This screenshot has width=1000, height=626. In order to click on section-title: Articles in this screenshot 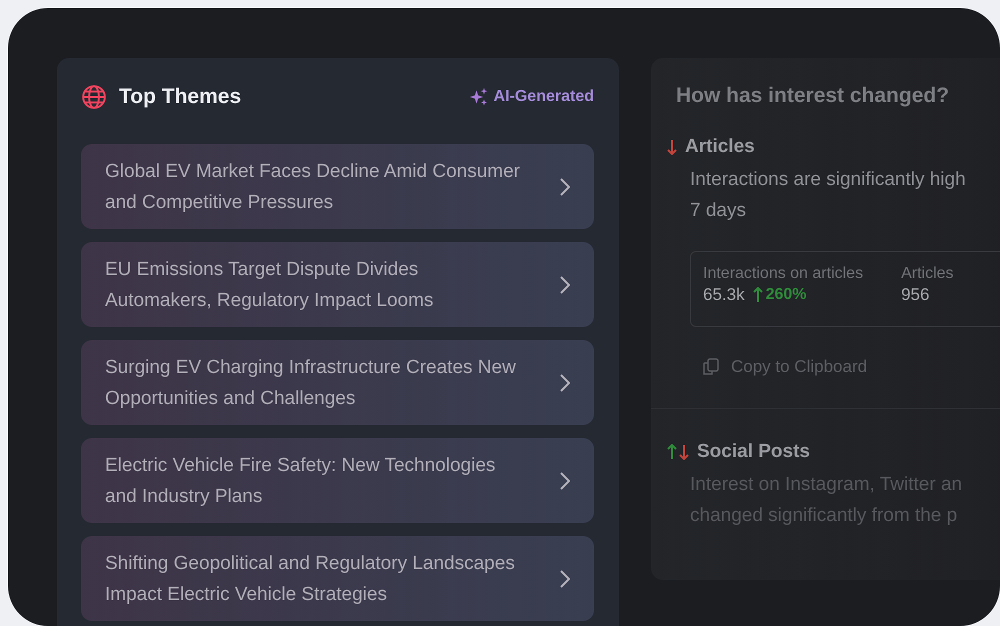, I will do `click(720, 147)`.